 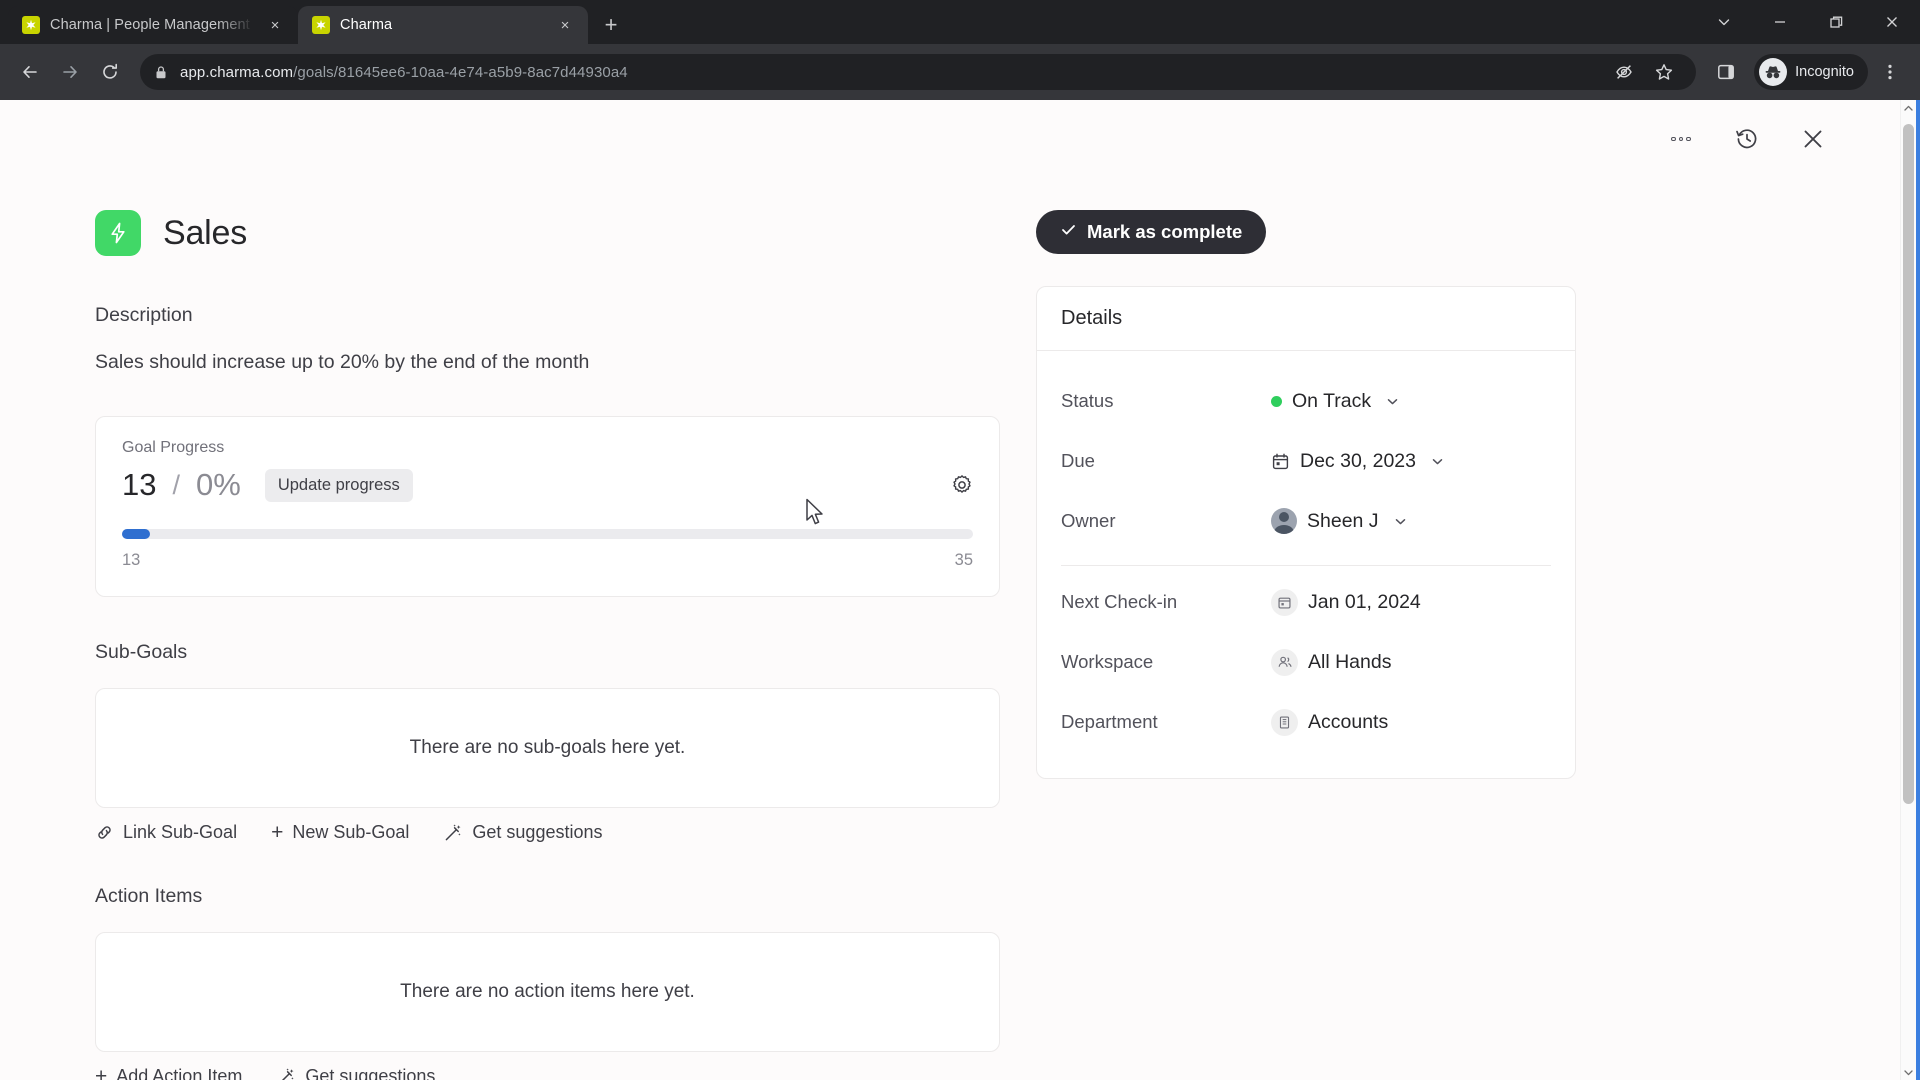 I want to click on browser-tab-1: Charma | People Management S ×, so click(x=153, y=25).